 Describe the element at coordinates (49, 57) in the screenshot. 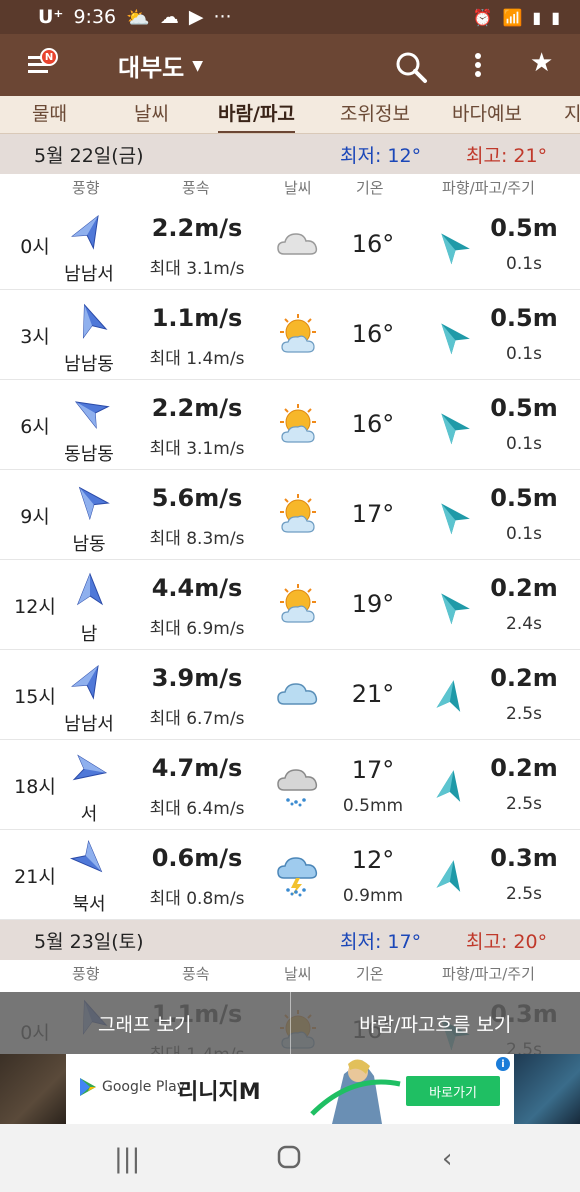

I see `notification-badge: N` at that location.